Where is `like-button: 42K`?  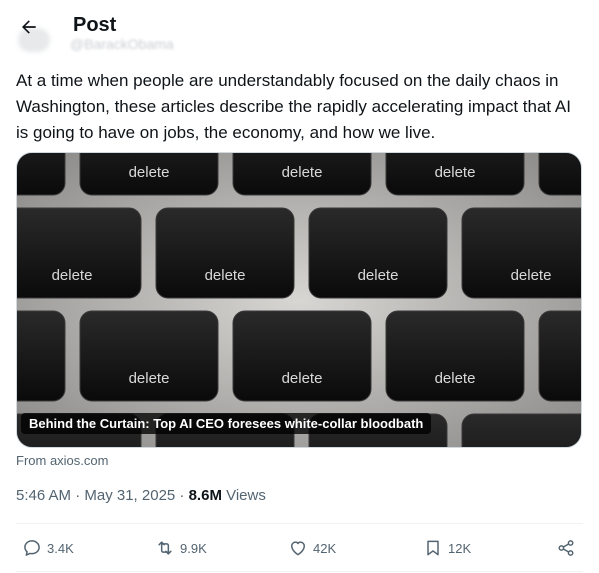
like-button: 42K is located at coordinates (312, 548).